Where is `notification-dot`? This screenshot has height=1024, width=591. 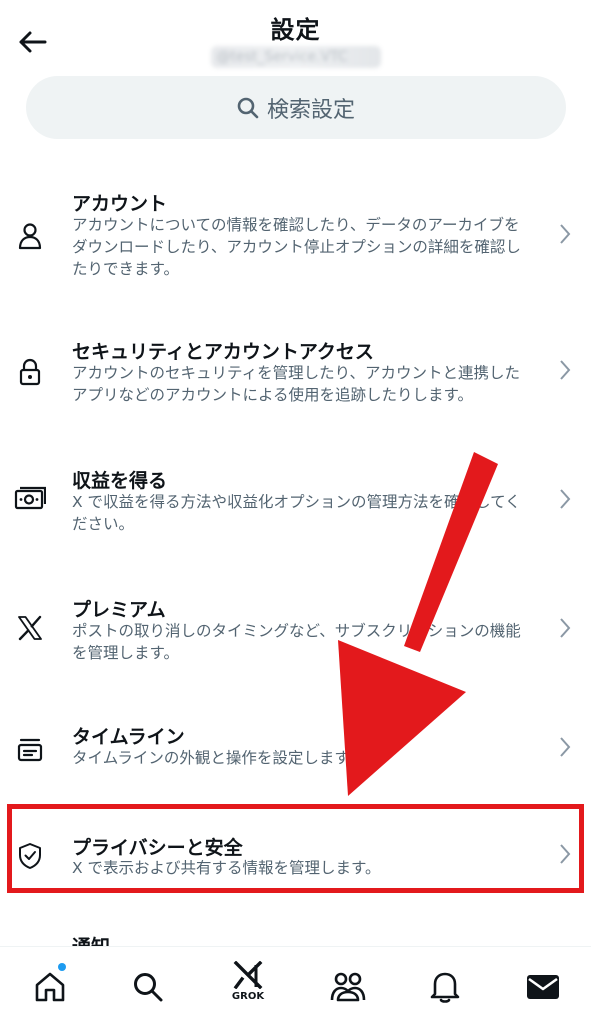
notification-dot is located at coordinates (62, 967).